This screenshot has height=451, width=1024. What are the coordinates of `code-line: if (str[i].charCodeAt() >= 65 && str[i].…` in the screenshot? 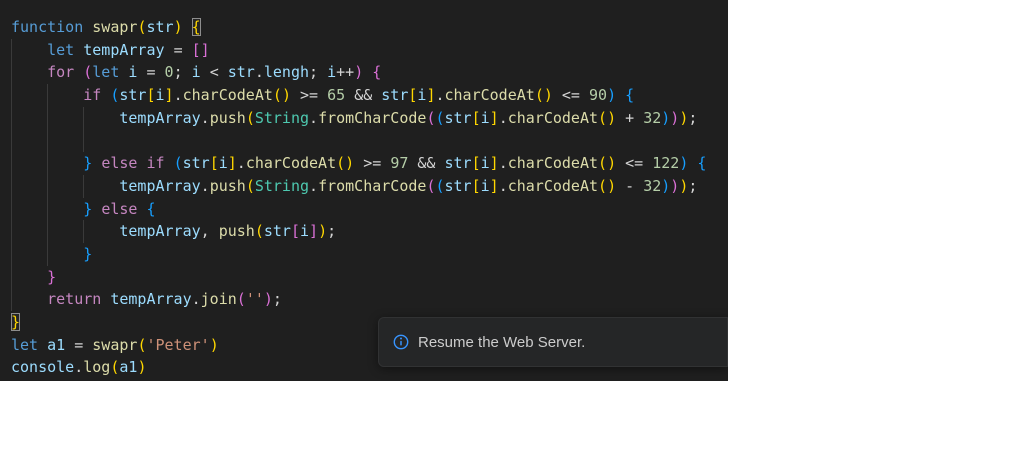 It's located at (364, 95).